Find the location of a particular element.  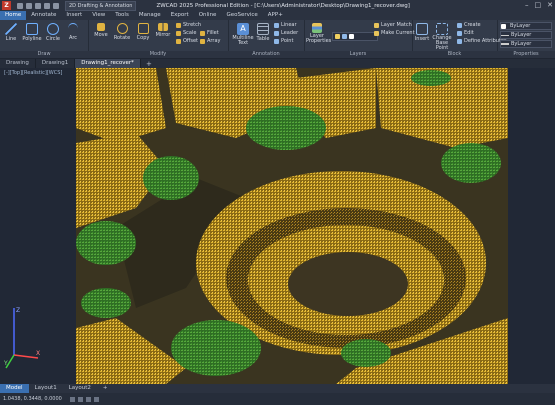

create-label: Create is located at coordinates (472, 25).